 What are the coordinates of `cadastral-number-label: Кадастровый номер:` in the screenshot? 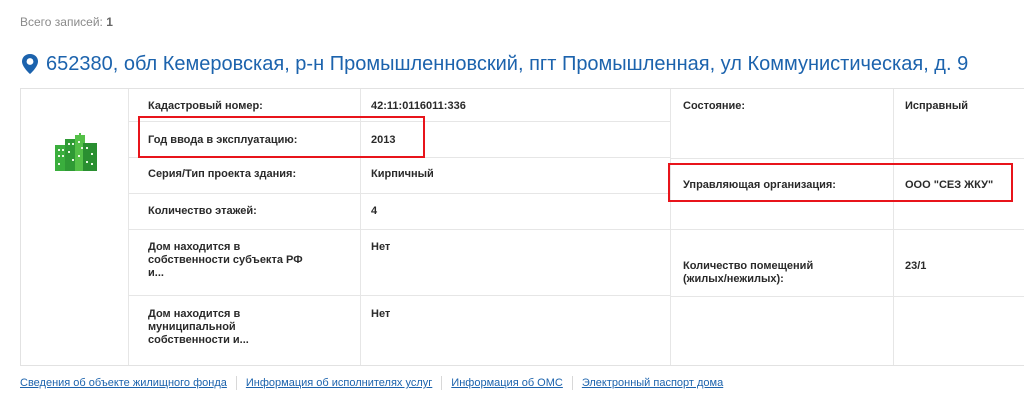 It's located at (205, 106).